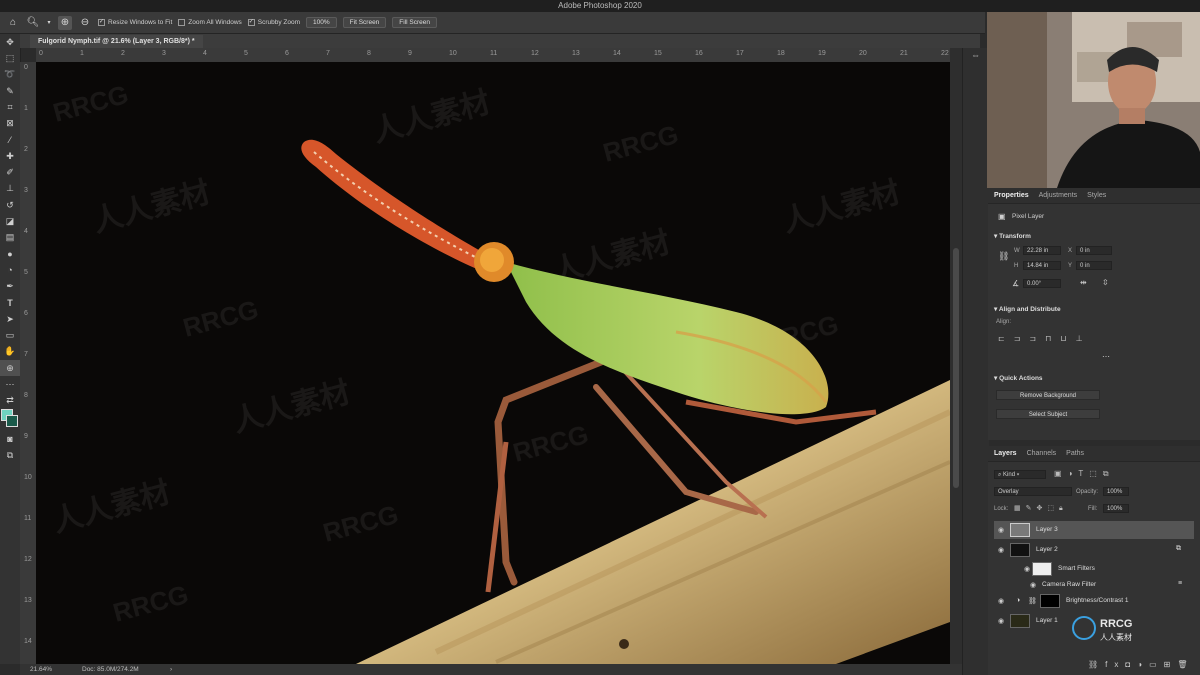 The width and height of the screenshot is (1200, 675). I want to click on vertical-scrollbar, so click(956, 356).